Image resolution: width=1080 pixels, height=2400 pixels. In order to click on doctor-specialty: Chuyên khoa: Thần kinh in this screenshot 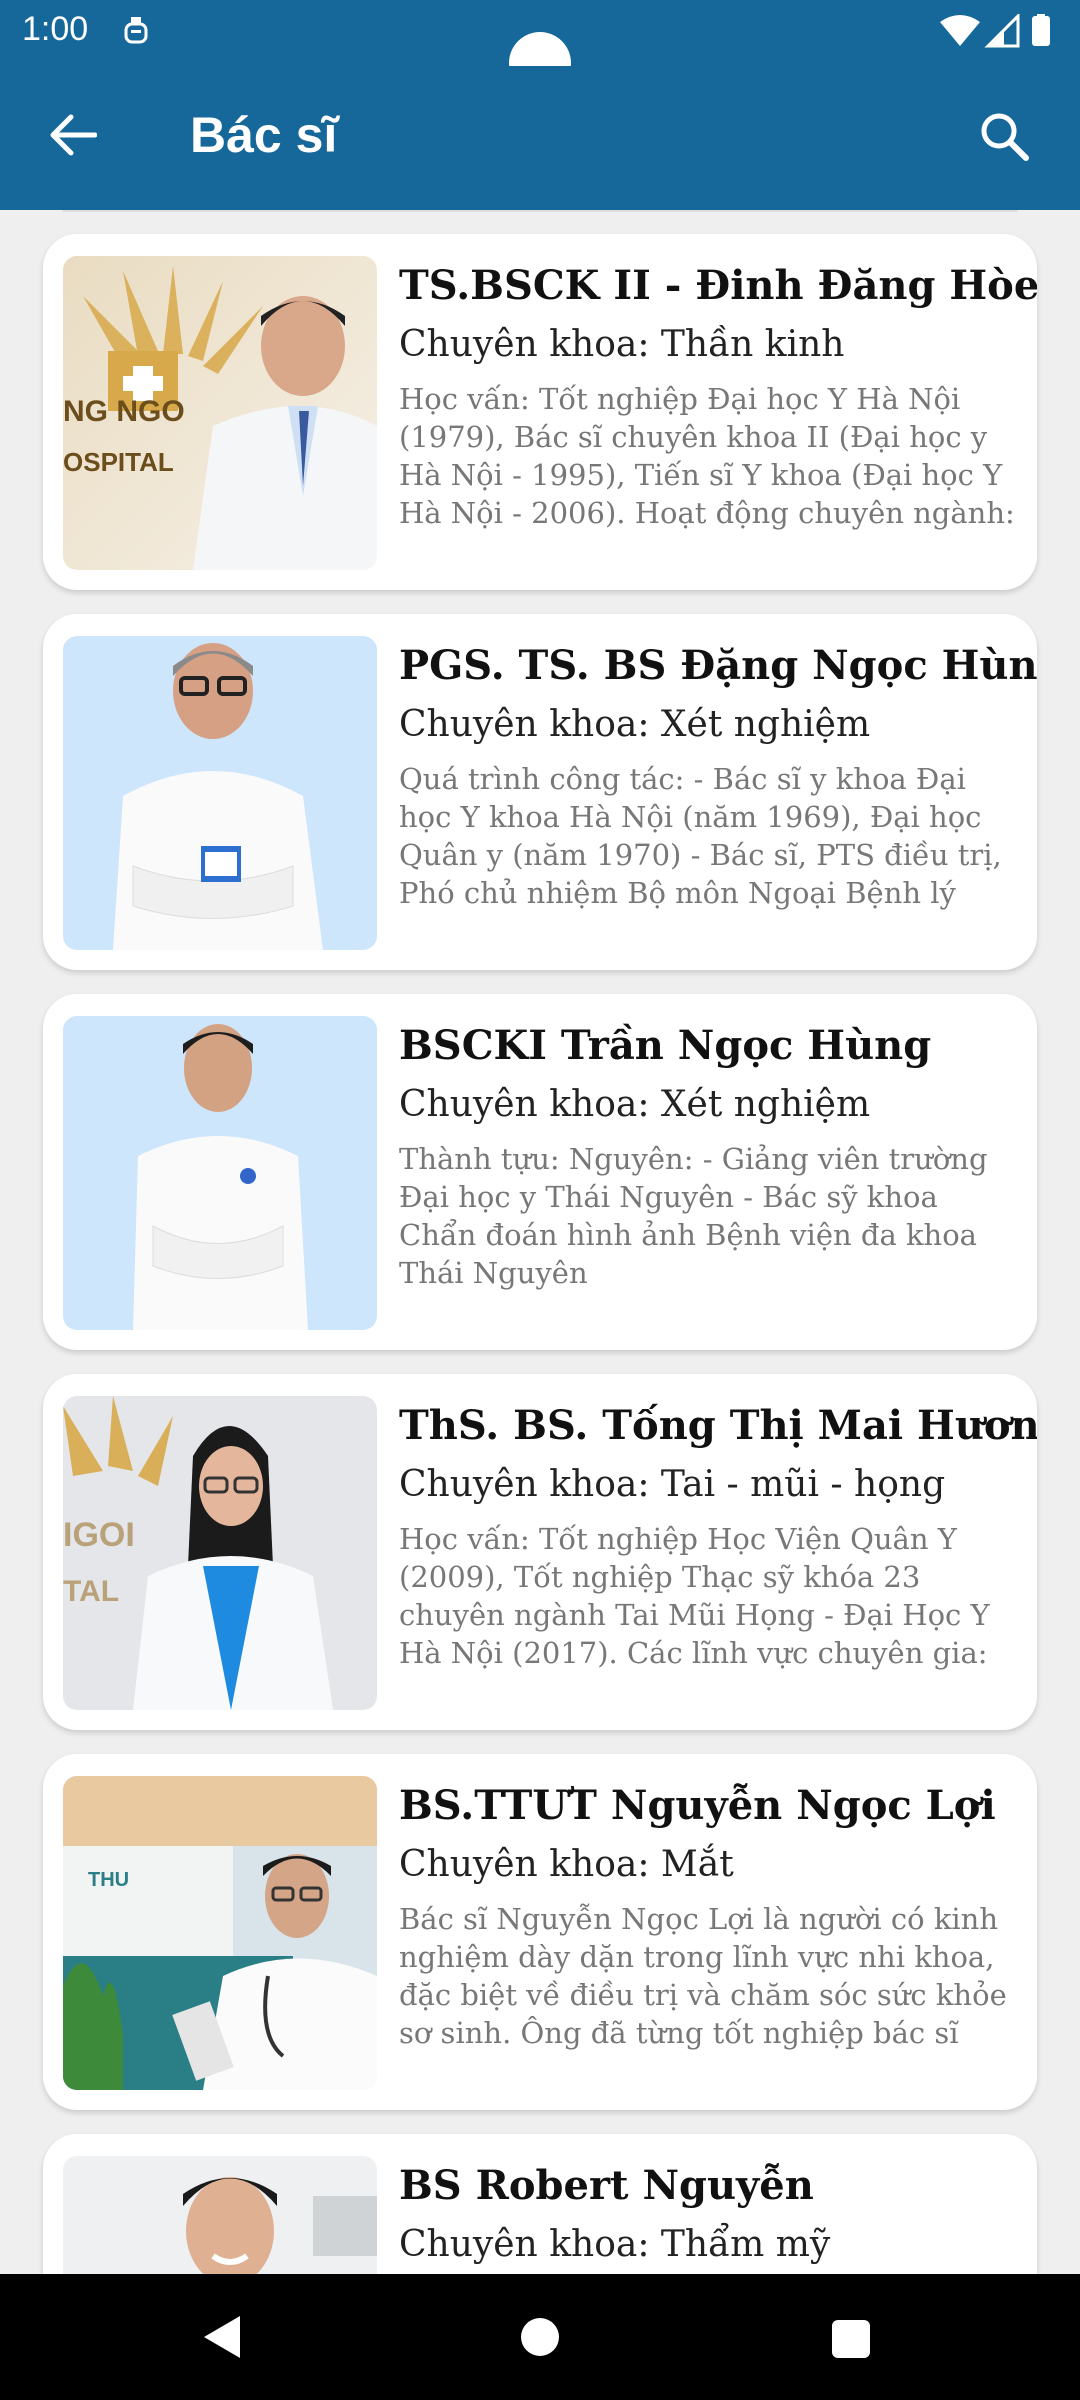, I will do `click(622, 344)`.